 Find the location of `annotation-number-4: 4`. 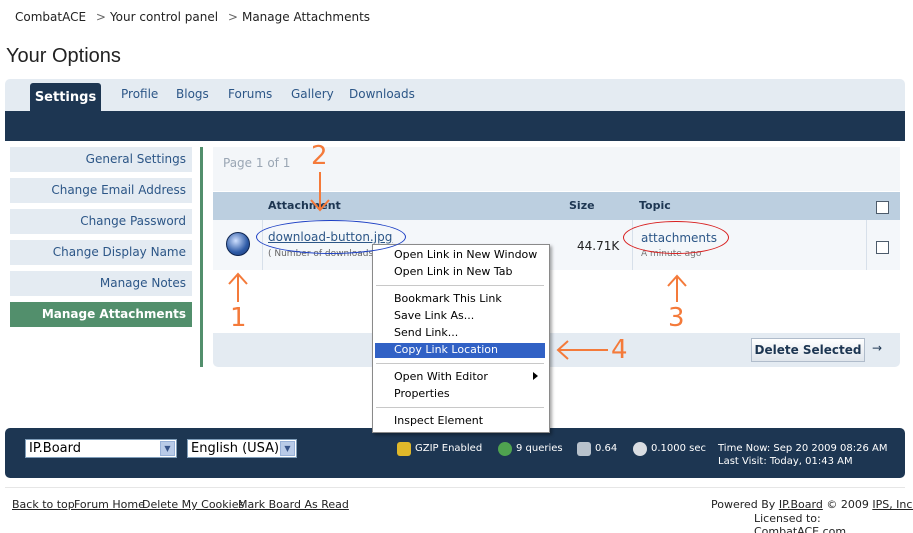

annotation-number-4: 4 is located at coordinates (619, 350).